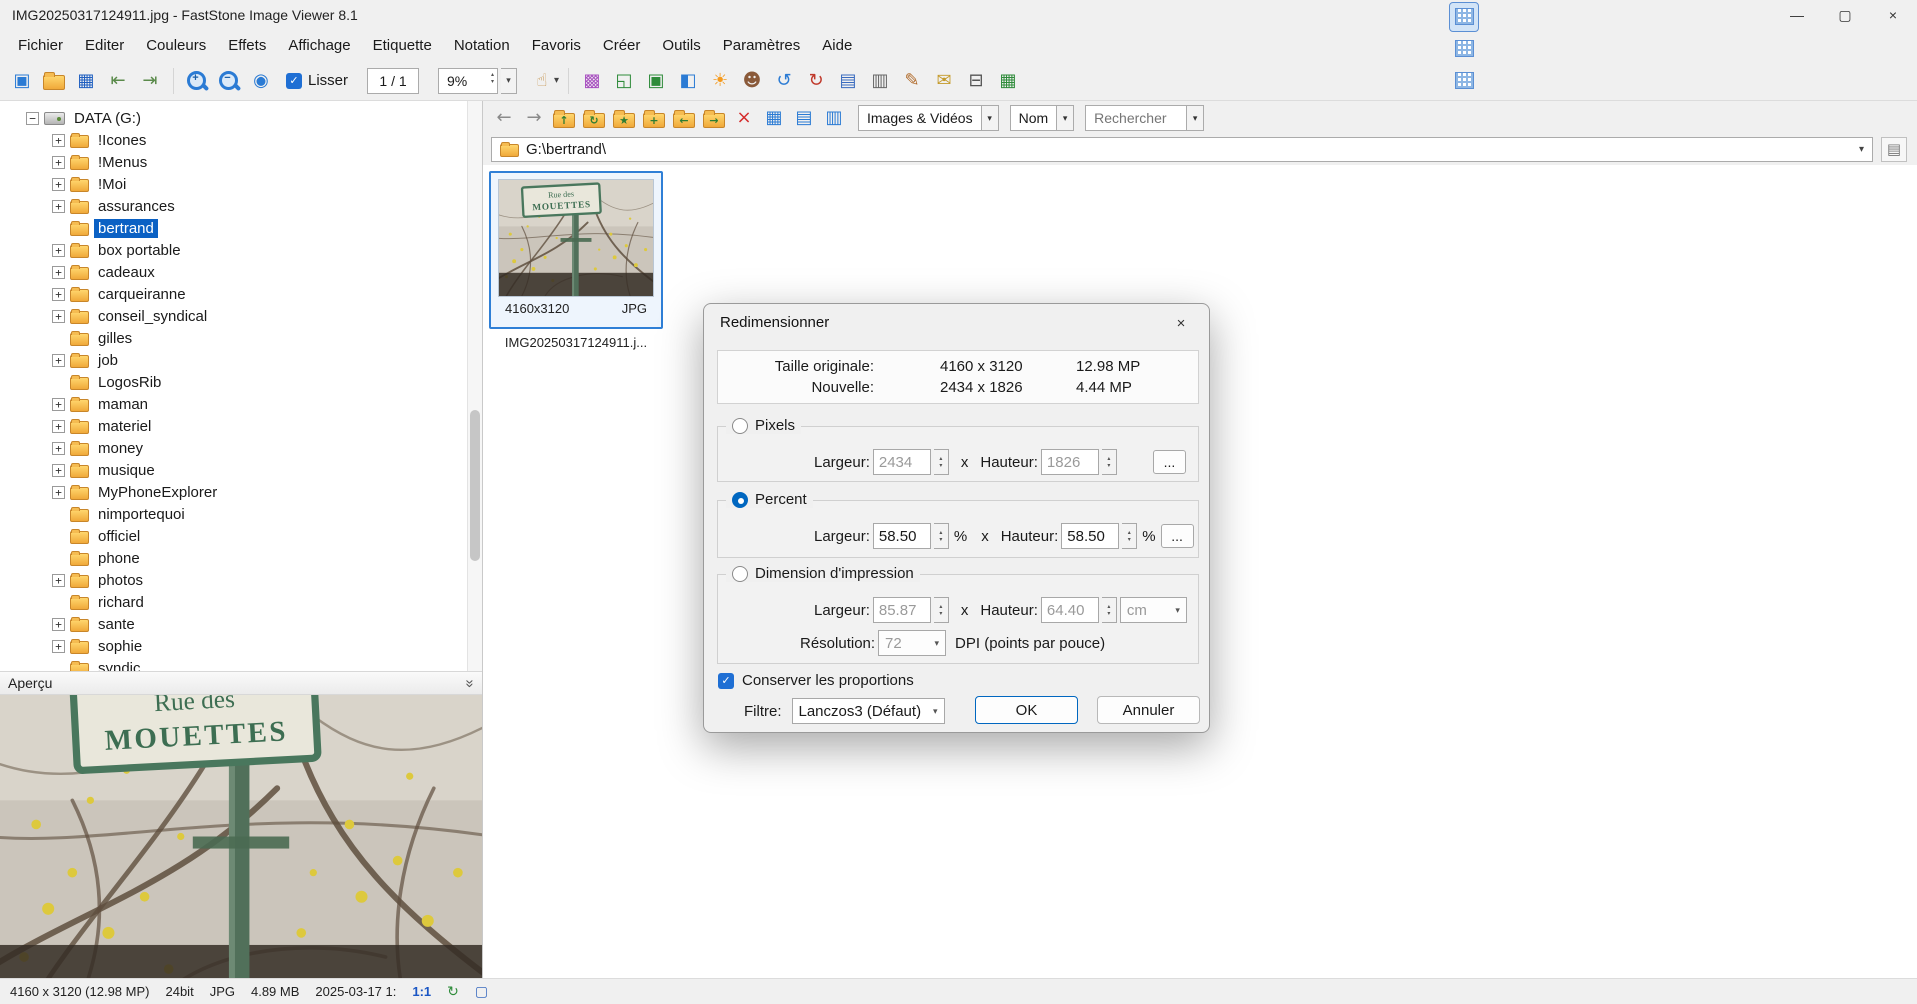  Describe the element at coordinates (246, 664) in the screenshot. I see `tree-item-syndic: syndic` at that location.